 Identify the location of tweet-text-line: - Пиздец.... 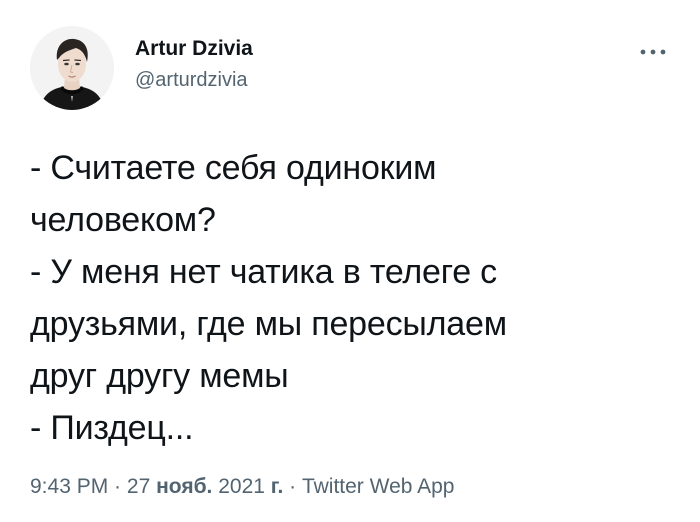
(112, 428).